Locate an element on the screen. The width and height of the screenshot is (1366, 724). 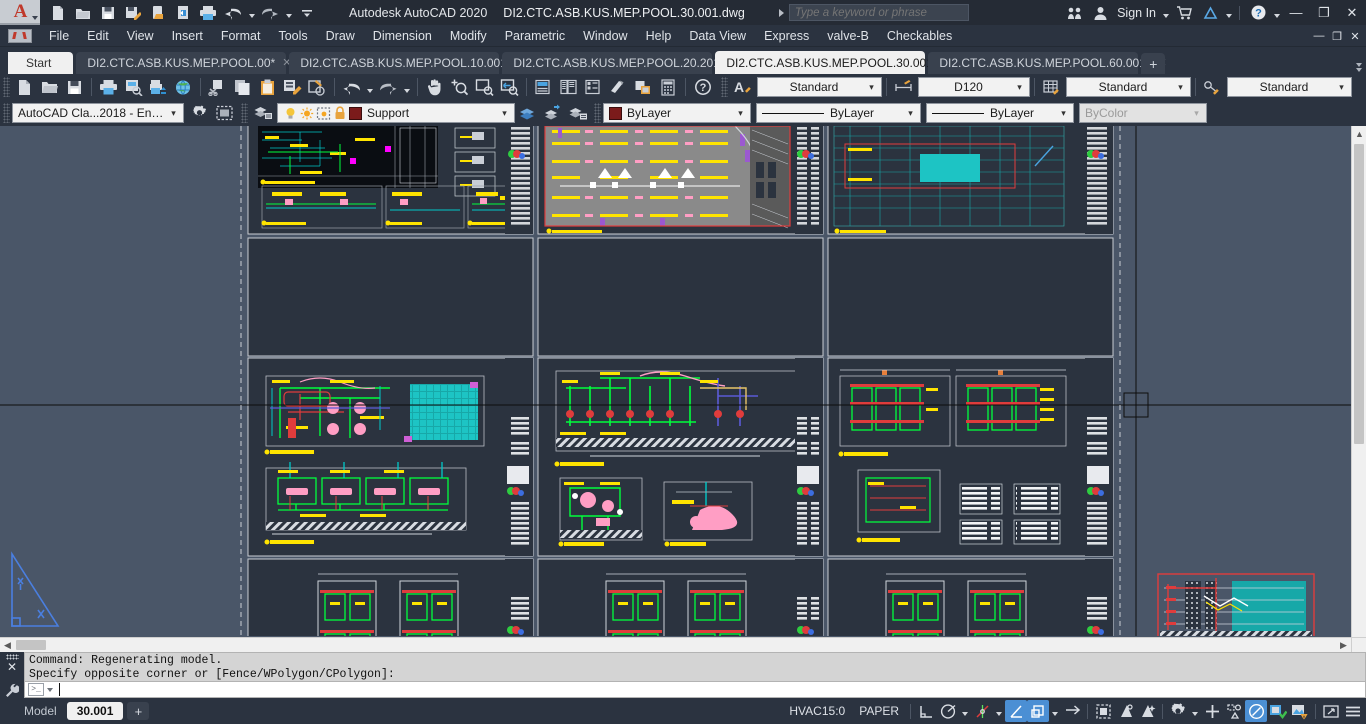
multileader-style-icon is located at coordinates (1212, 87).